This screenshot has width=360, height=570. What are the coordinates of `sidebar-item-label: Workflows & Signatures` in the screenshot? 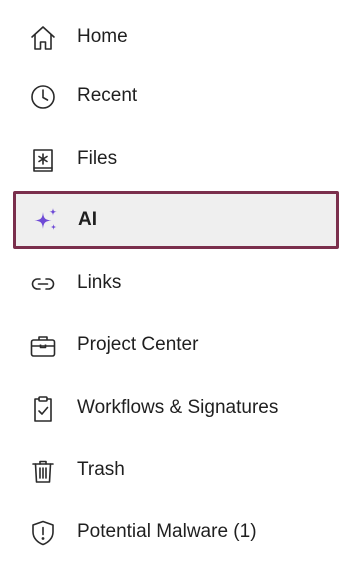 It's located at (178, 407).